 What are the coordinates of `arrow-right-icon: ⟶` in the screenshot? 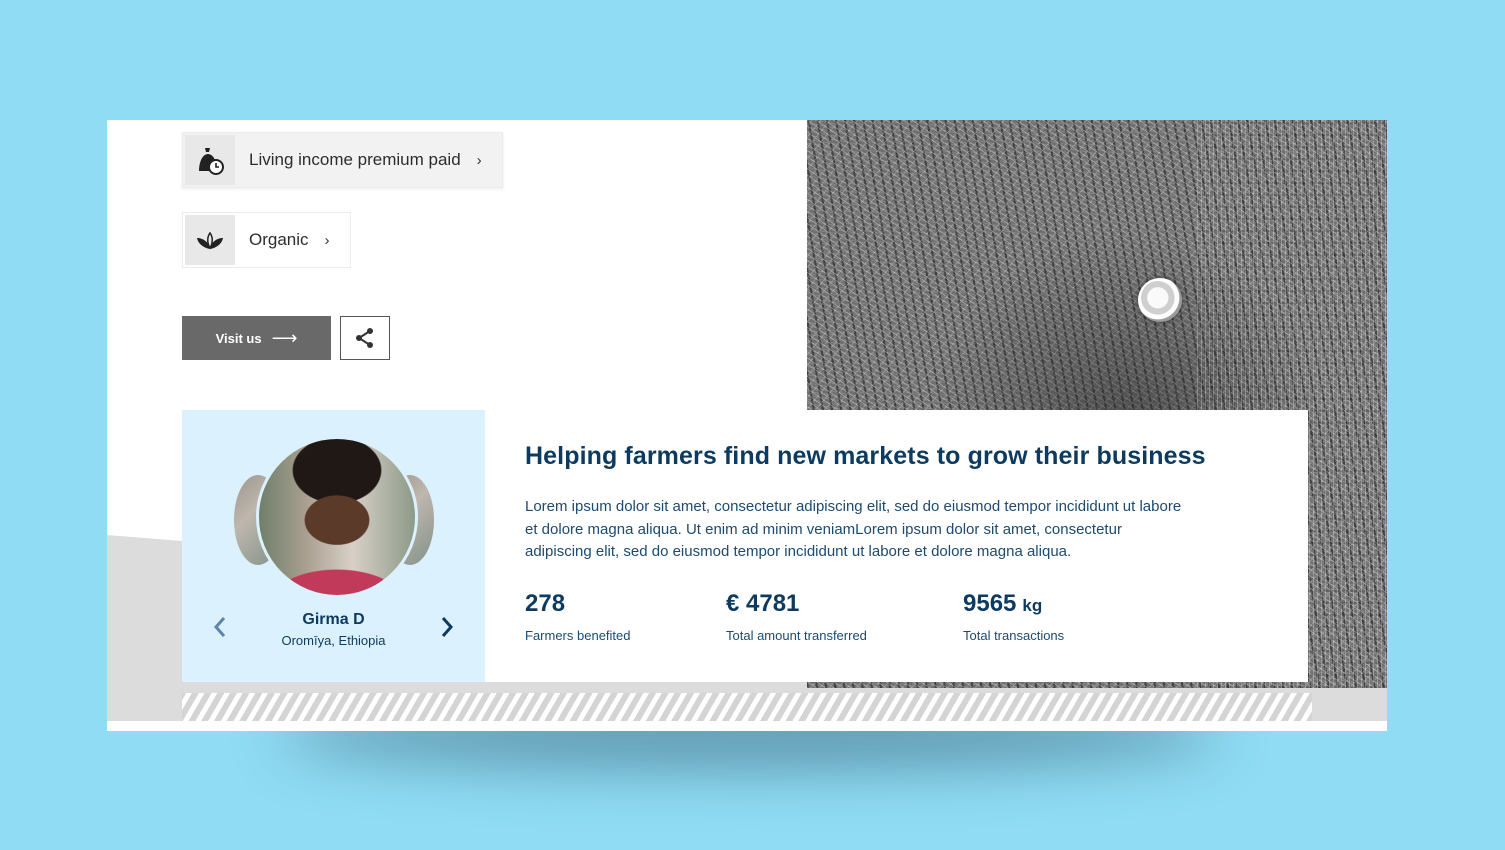 It's located at (284, 337).